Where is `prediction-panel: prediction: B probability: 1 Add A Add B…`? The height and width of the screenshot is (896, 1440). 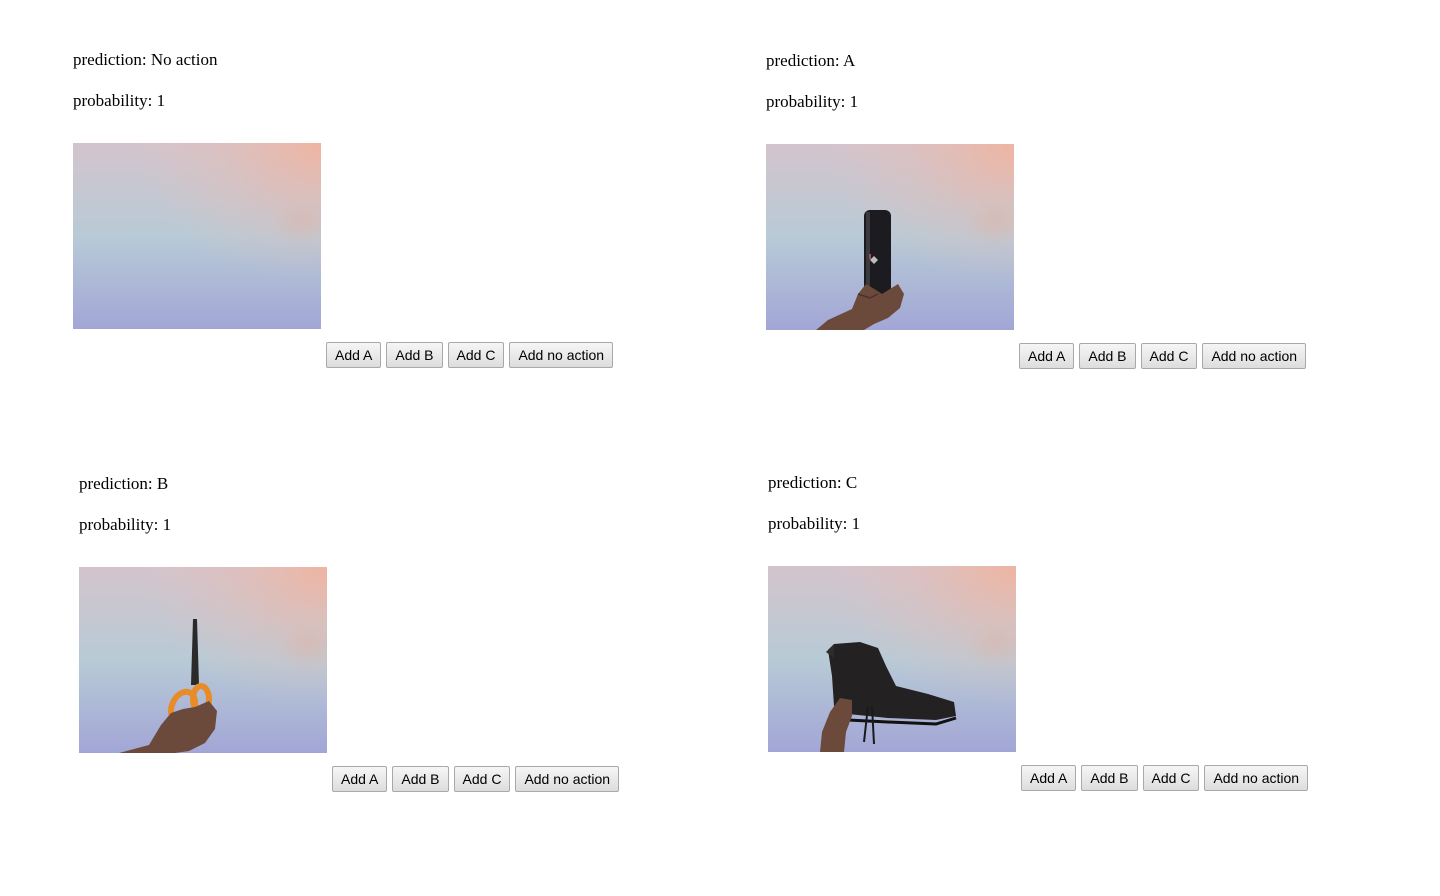
prediction-panel: prediction: B probability: 1 Add A Add B… is located at coordinates (359, 633).